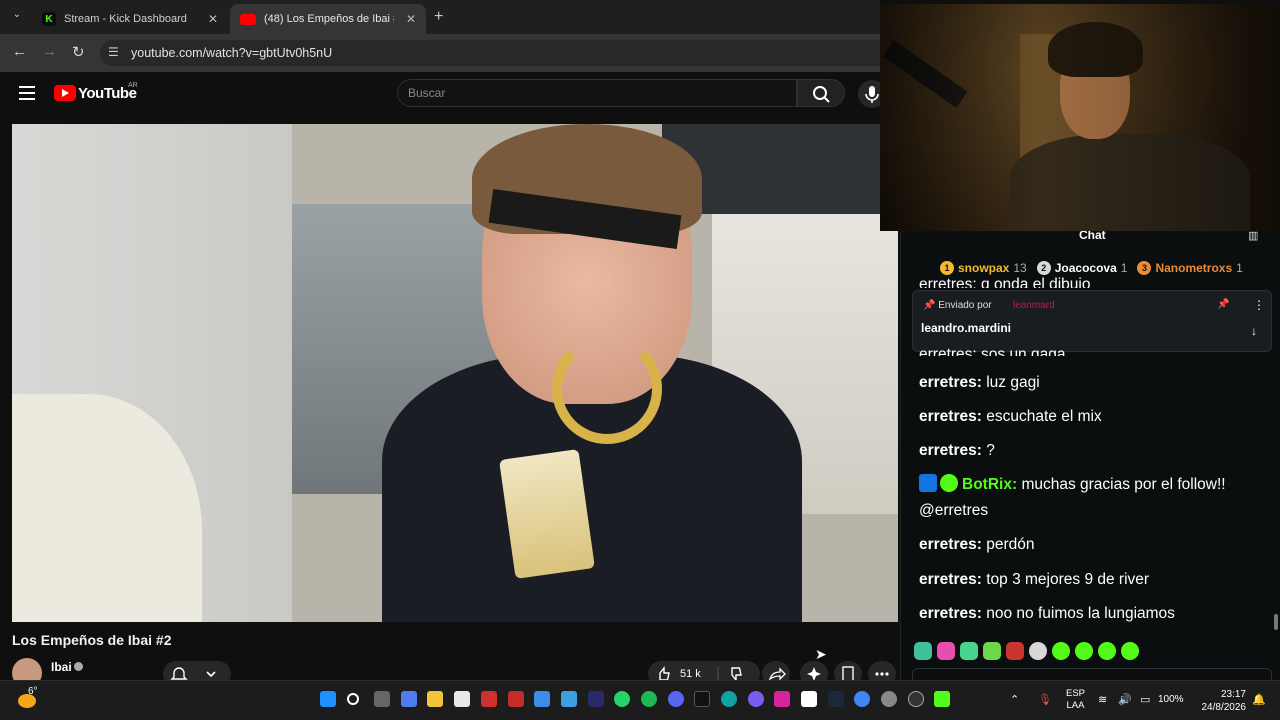  Describe the element at coordinates (92, 640) in the screenshot. I see `video-title: Los Empeños de Ibai #2` at that location.